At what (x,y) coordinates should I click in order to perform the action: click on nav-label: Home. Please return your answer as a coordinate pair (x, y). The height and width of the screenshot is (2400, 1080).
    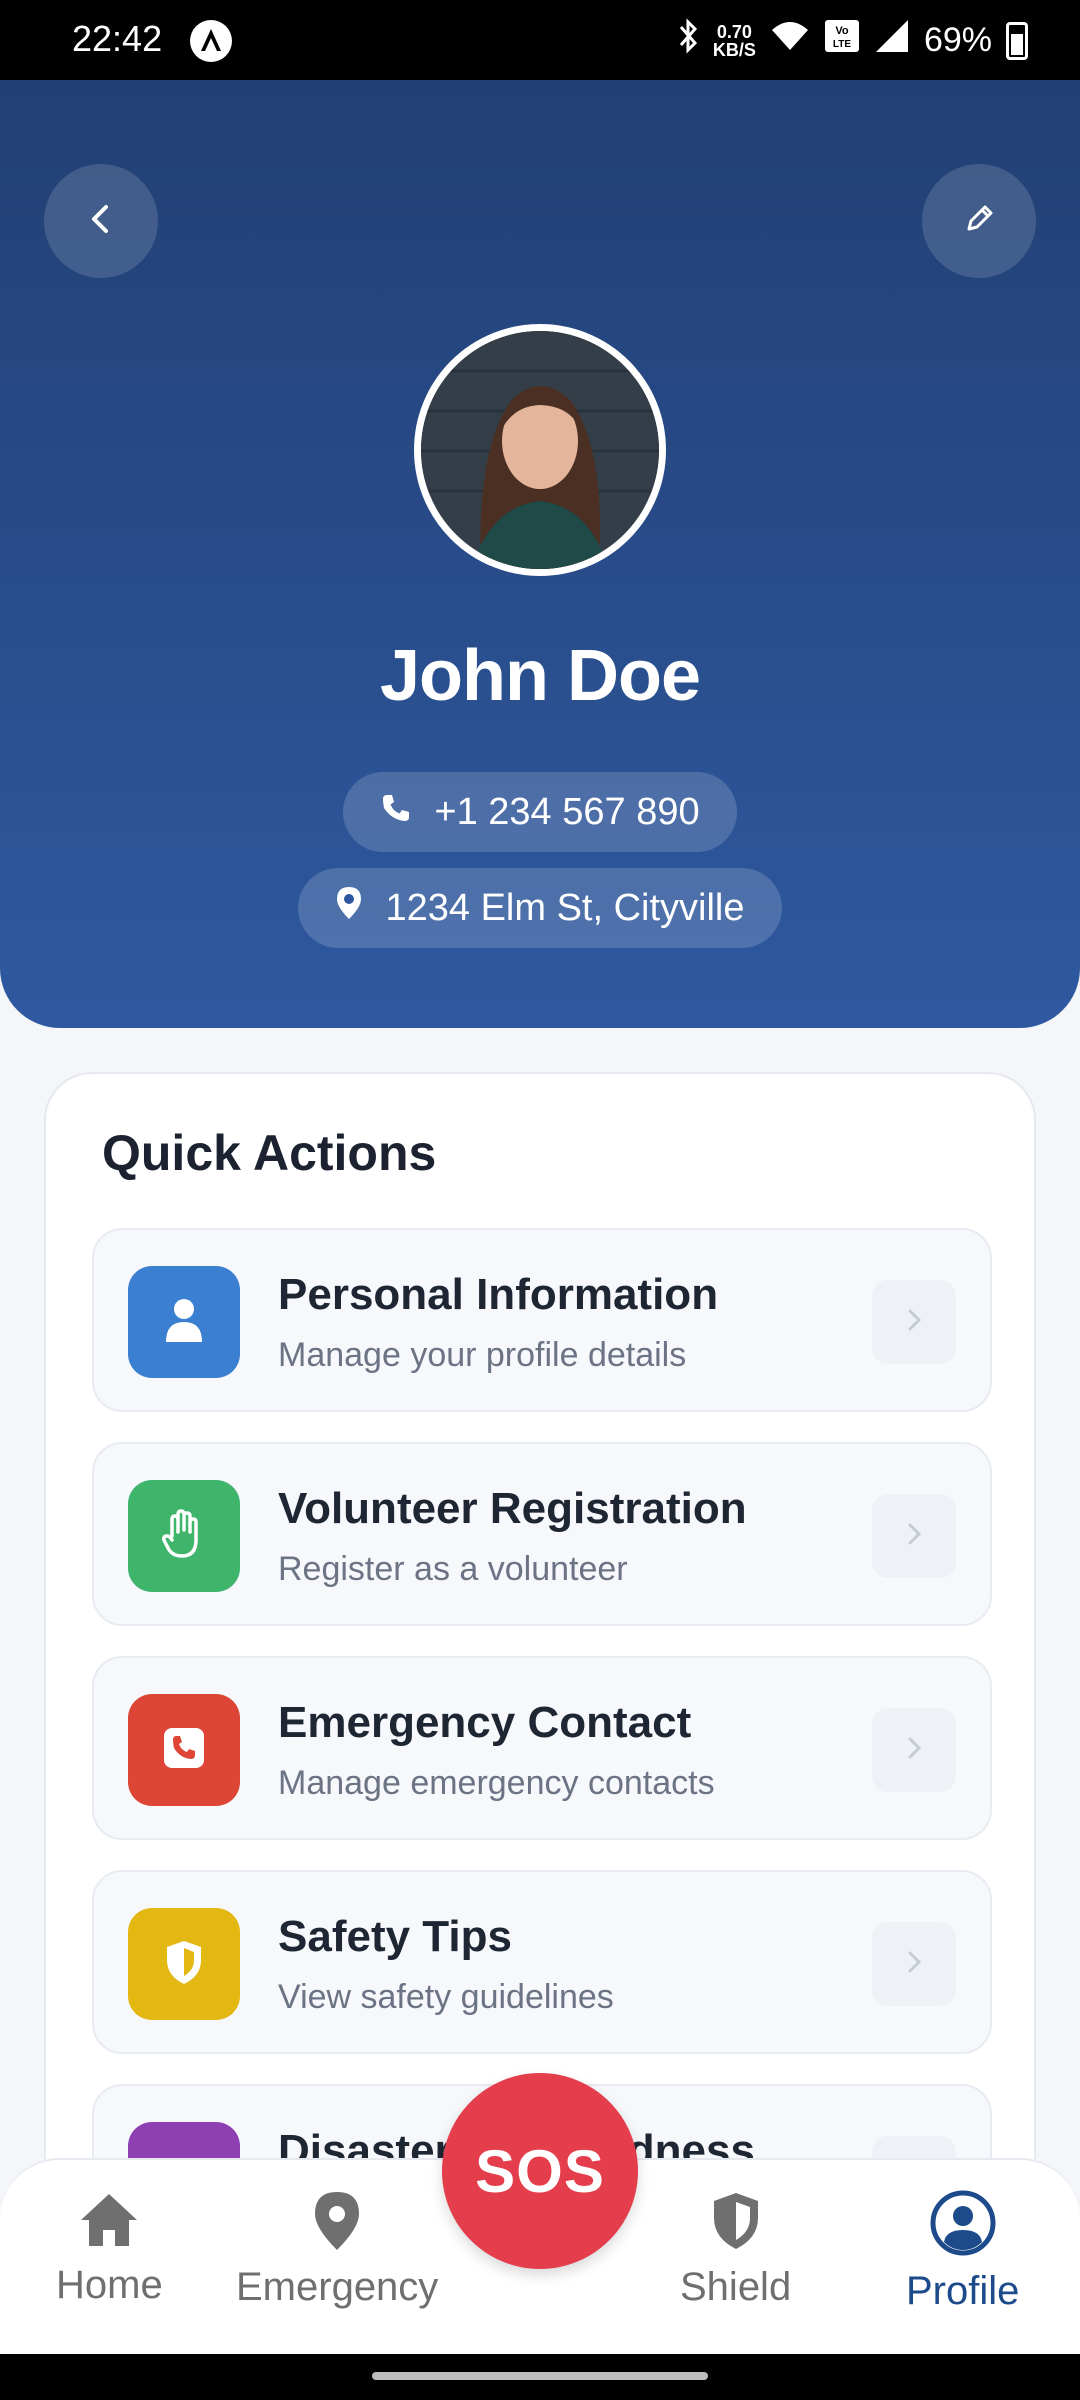
    Looking at the image, I should click on (109, 2285).